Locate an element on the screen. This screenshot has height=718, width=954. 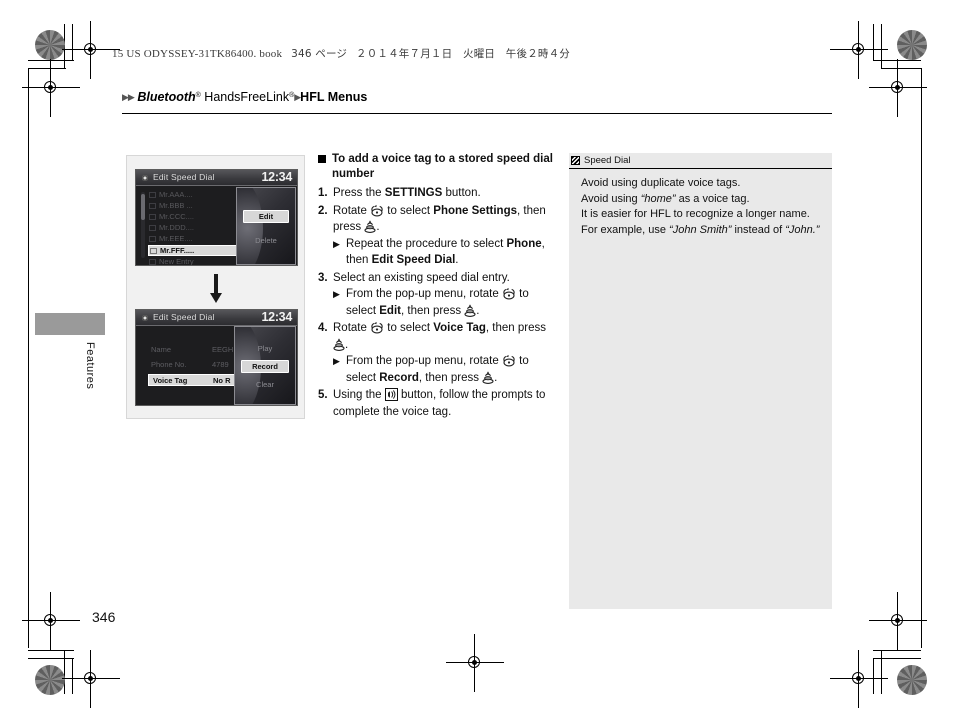
instruction-text: Rotate is located at coordinates (352, 210).